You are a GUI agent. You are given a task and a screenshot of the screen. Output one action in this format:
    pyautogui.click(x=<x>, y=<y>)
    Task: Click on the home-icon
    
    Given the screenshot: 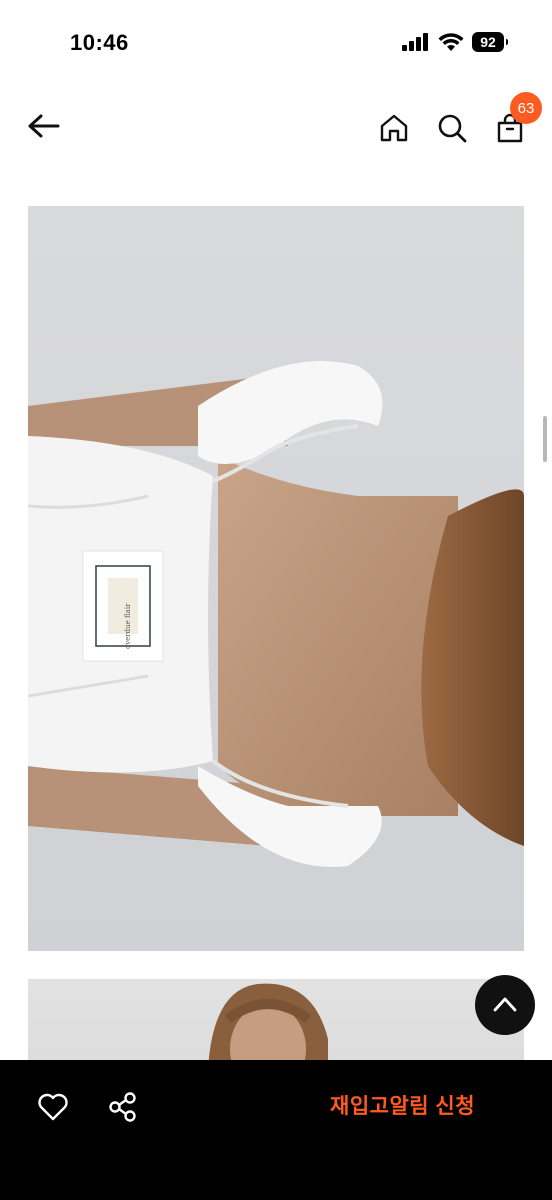 What is the action you would take?
    pyautogui.click(x=394, y=128)
    